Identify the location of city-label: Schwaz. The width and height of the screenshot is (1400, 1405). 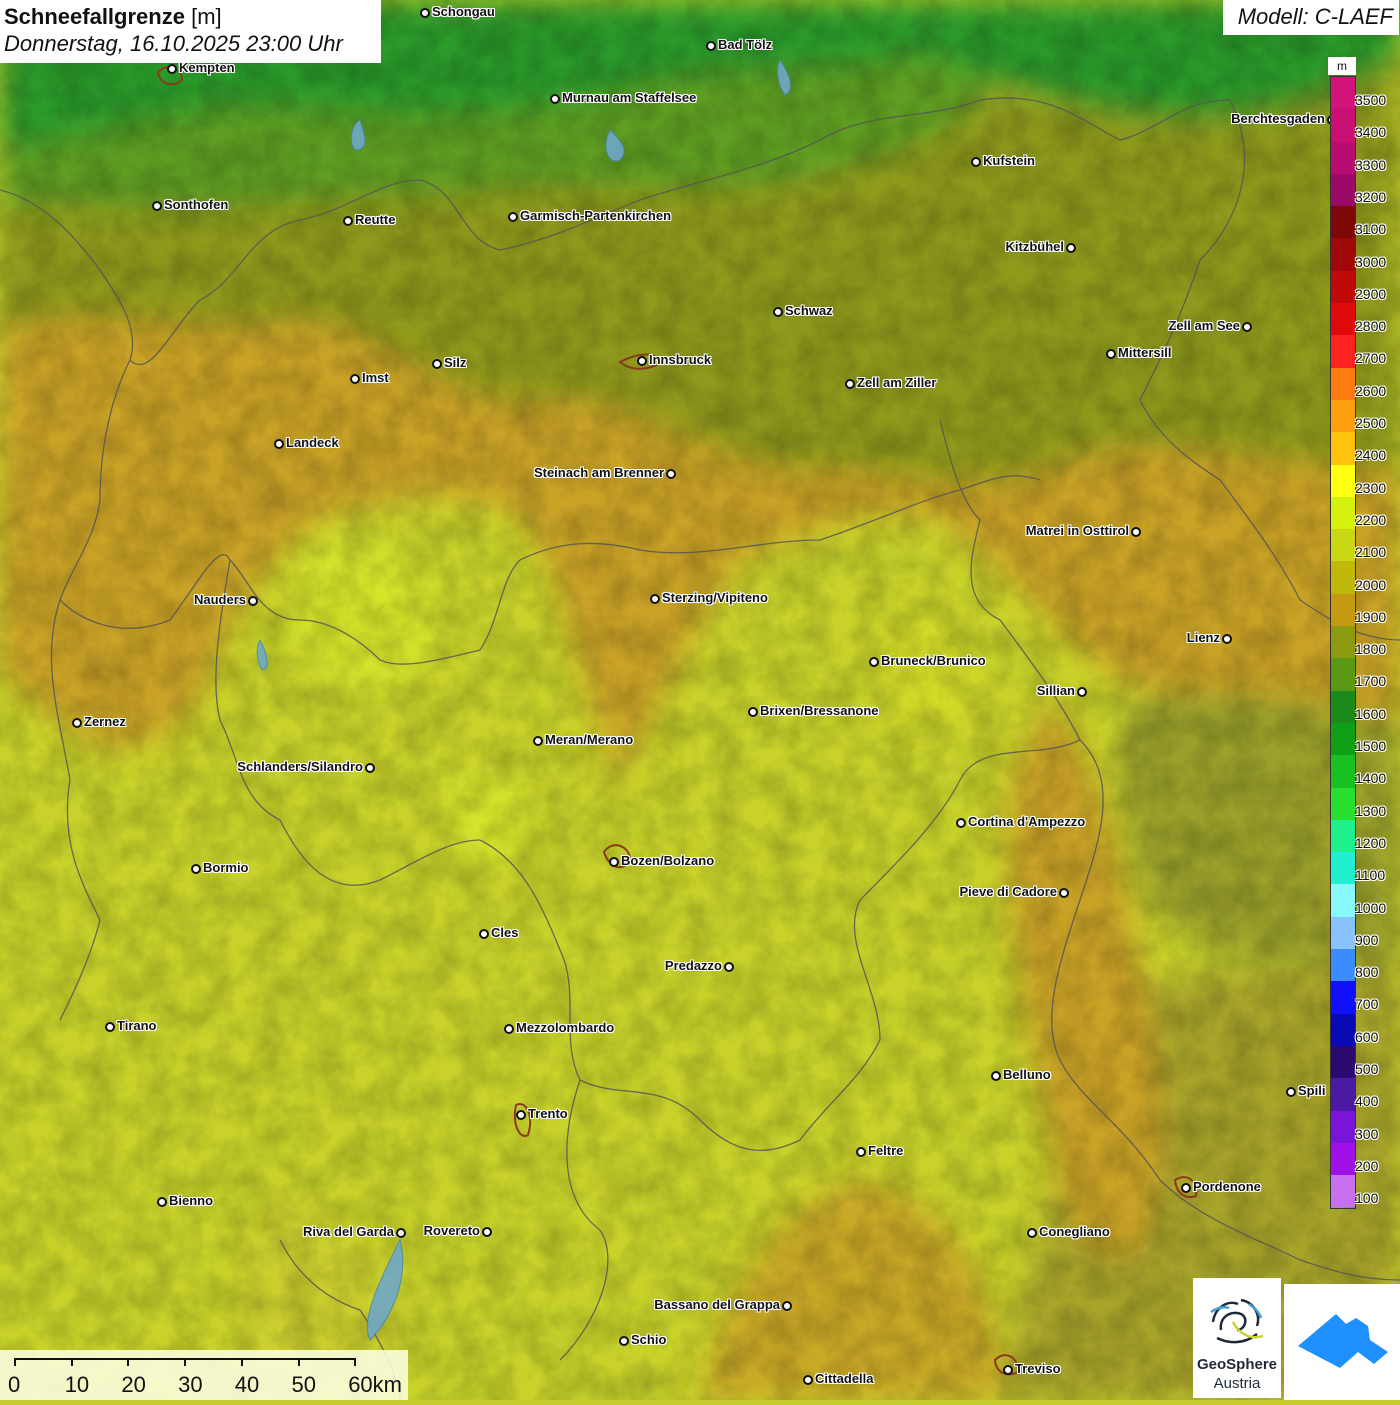
(809, 310).